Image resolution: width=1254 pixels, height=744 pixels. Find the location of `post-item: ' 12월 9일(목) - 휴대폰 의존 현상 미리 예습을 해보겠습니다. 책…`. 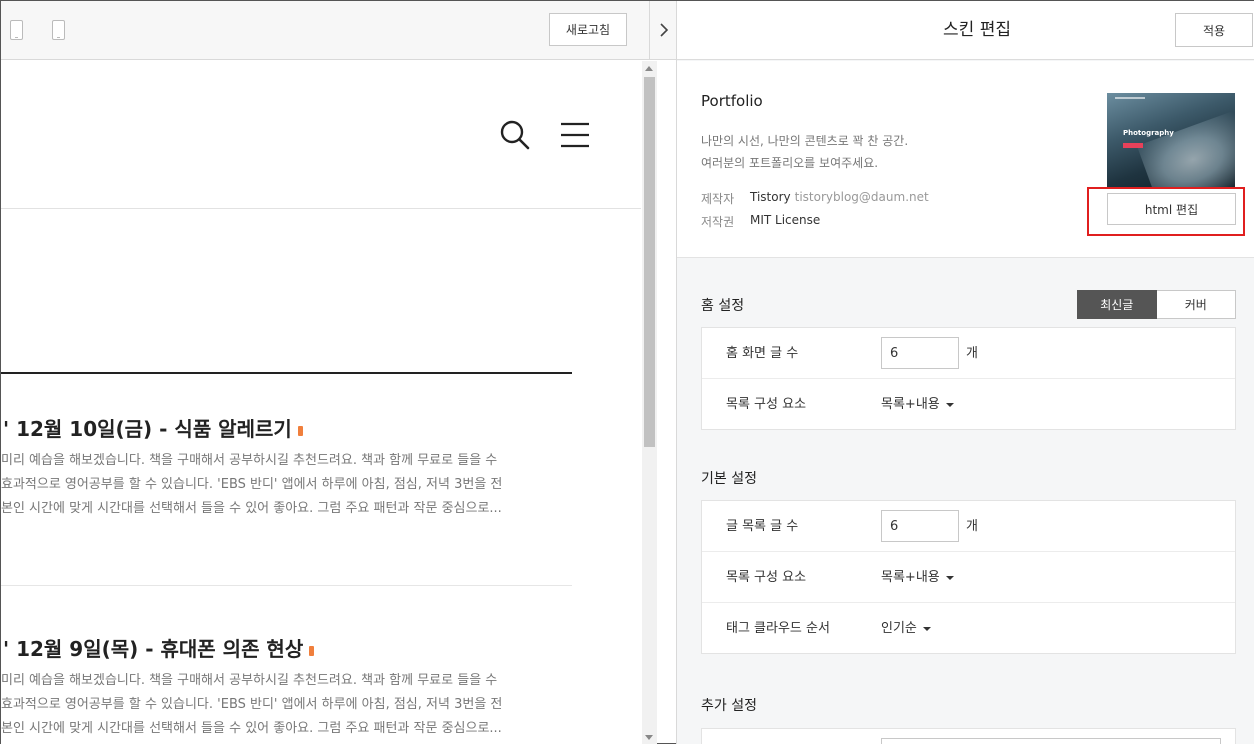

post-item: ' 12월 9일(목) - 휴대폰 의존 현상 미리 예습을 해보겠습니다. 책… is located at coordinates (286, 688).